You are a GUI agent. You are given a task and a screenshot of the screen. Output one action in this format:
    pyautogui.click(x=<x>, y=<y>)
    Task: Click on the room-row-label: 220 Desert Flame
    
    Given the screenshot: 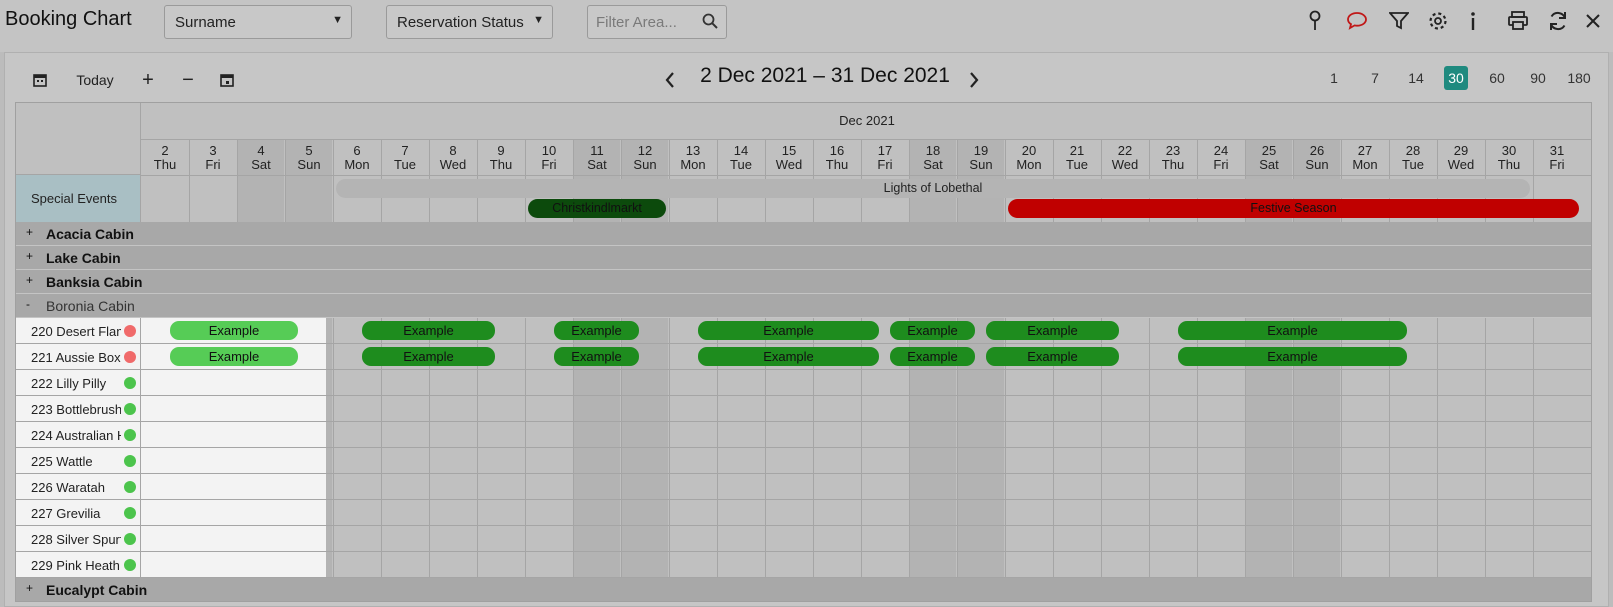 What is the action you would take?
    pyautogui.click(x=78, y=331)
    